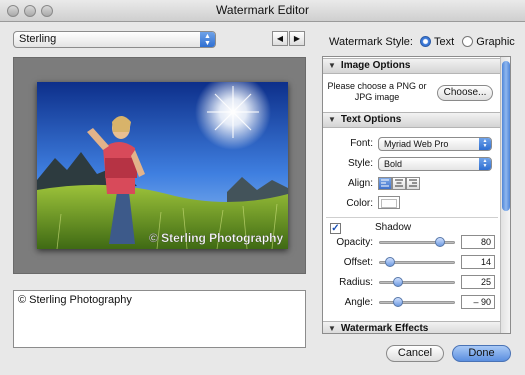 Image resolution: width=525 pixels, height=375 pixels. Describe the element at coordinates (478, 302) in the screenshot. I see `angle-value-field: – 90` at that location.